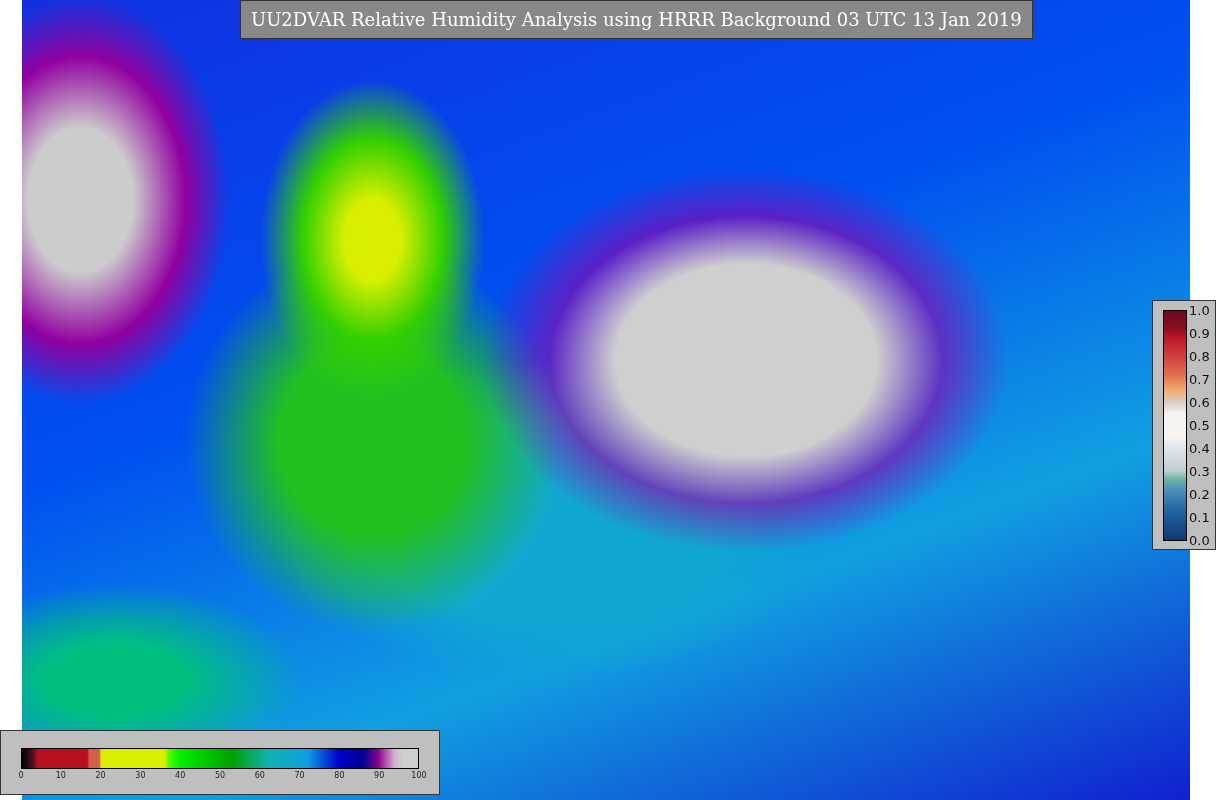 The width and height of the screenshot is (1216, 800). What do you see at coordinates (419, 776) in the screenshot?
I see `tick-label: 100` at bounding box center [419, 776].